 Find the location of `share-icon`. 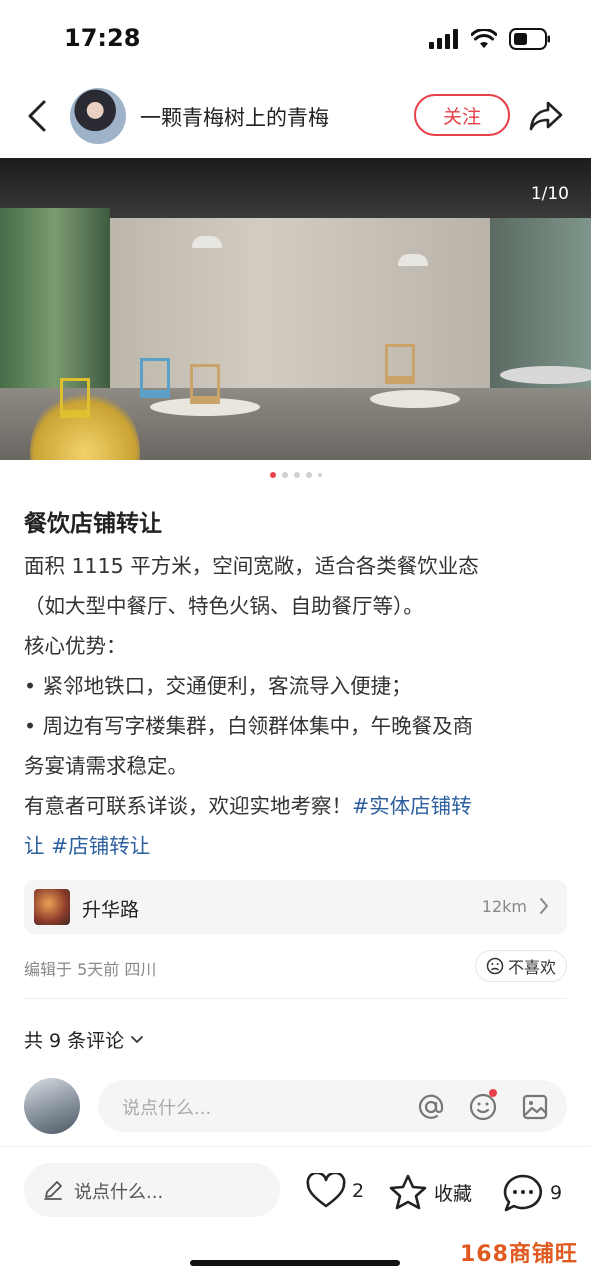

share-icon is located at coordinates (546, 116).